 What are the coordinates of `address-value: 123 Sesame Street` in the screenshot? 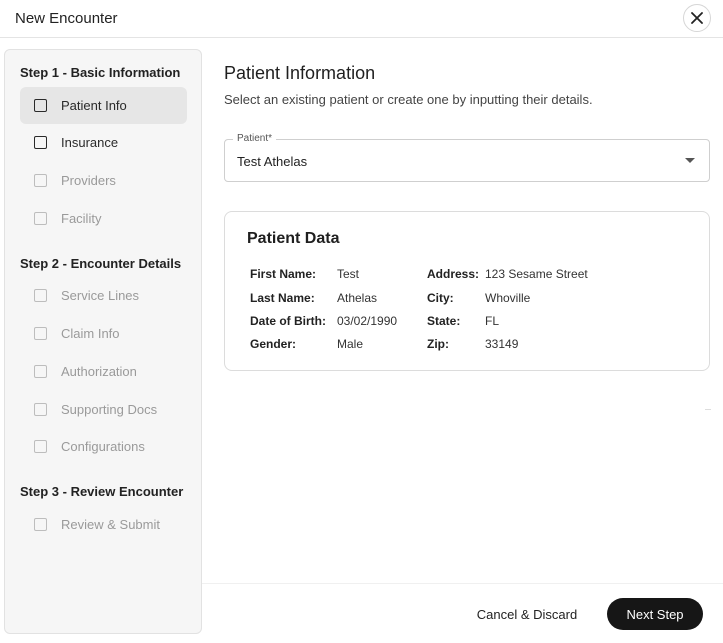 It's located at (536, 274).